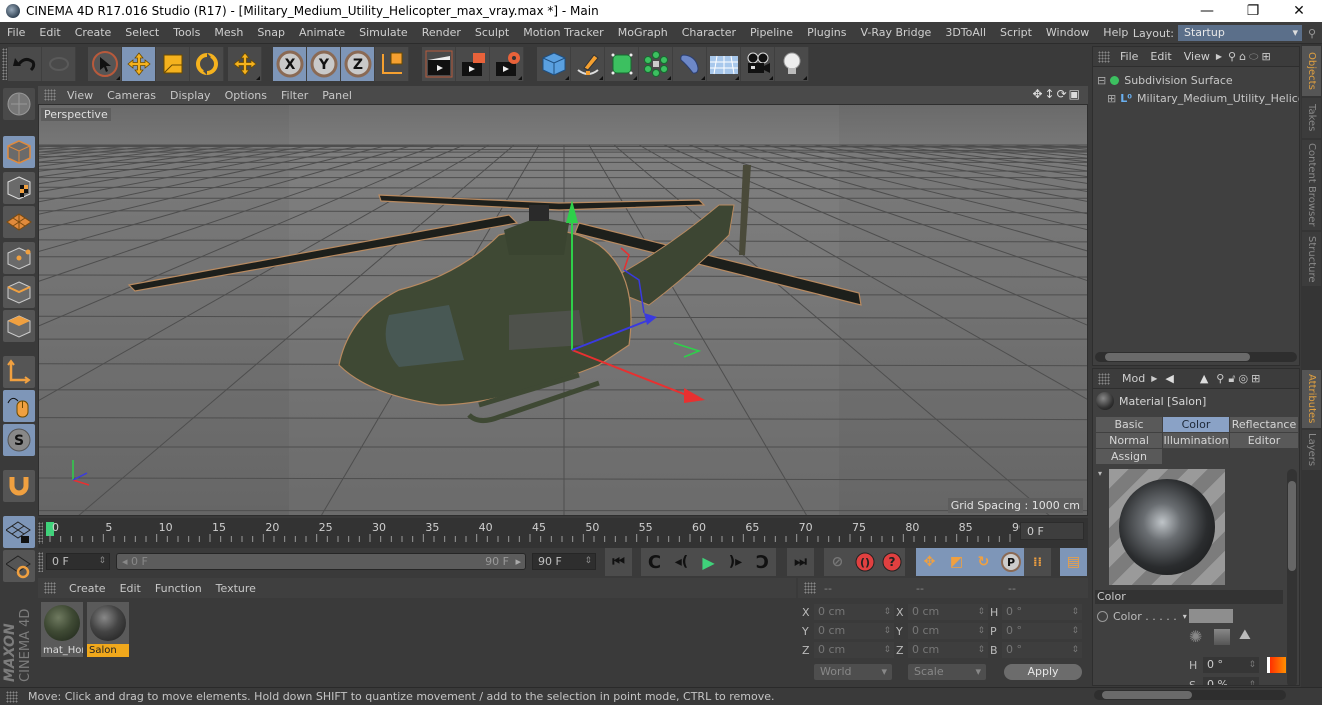  Describe the element at coordinates (78, 561) in the screenshot. I see `start-frame-field: 0 F ⇕` at that location.